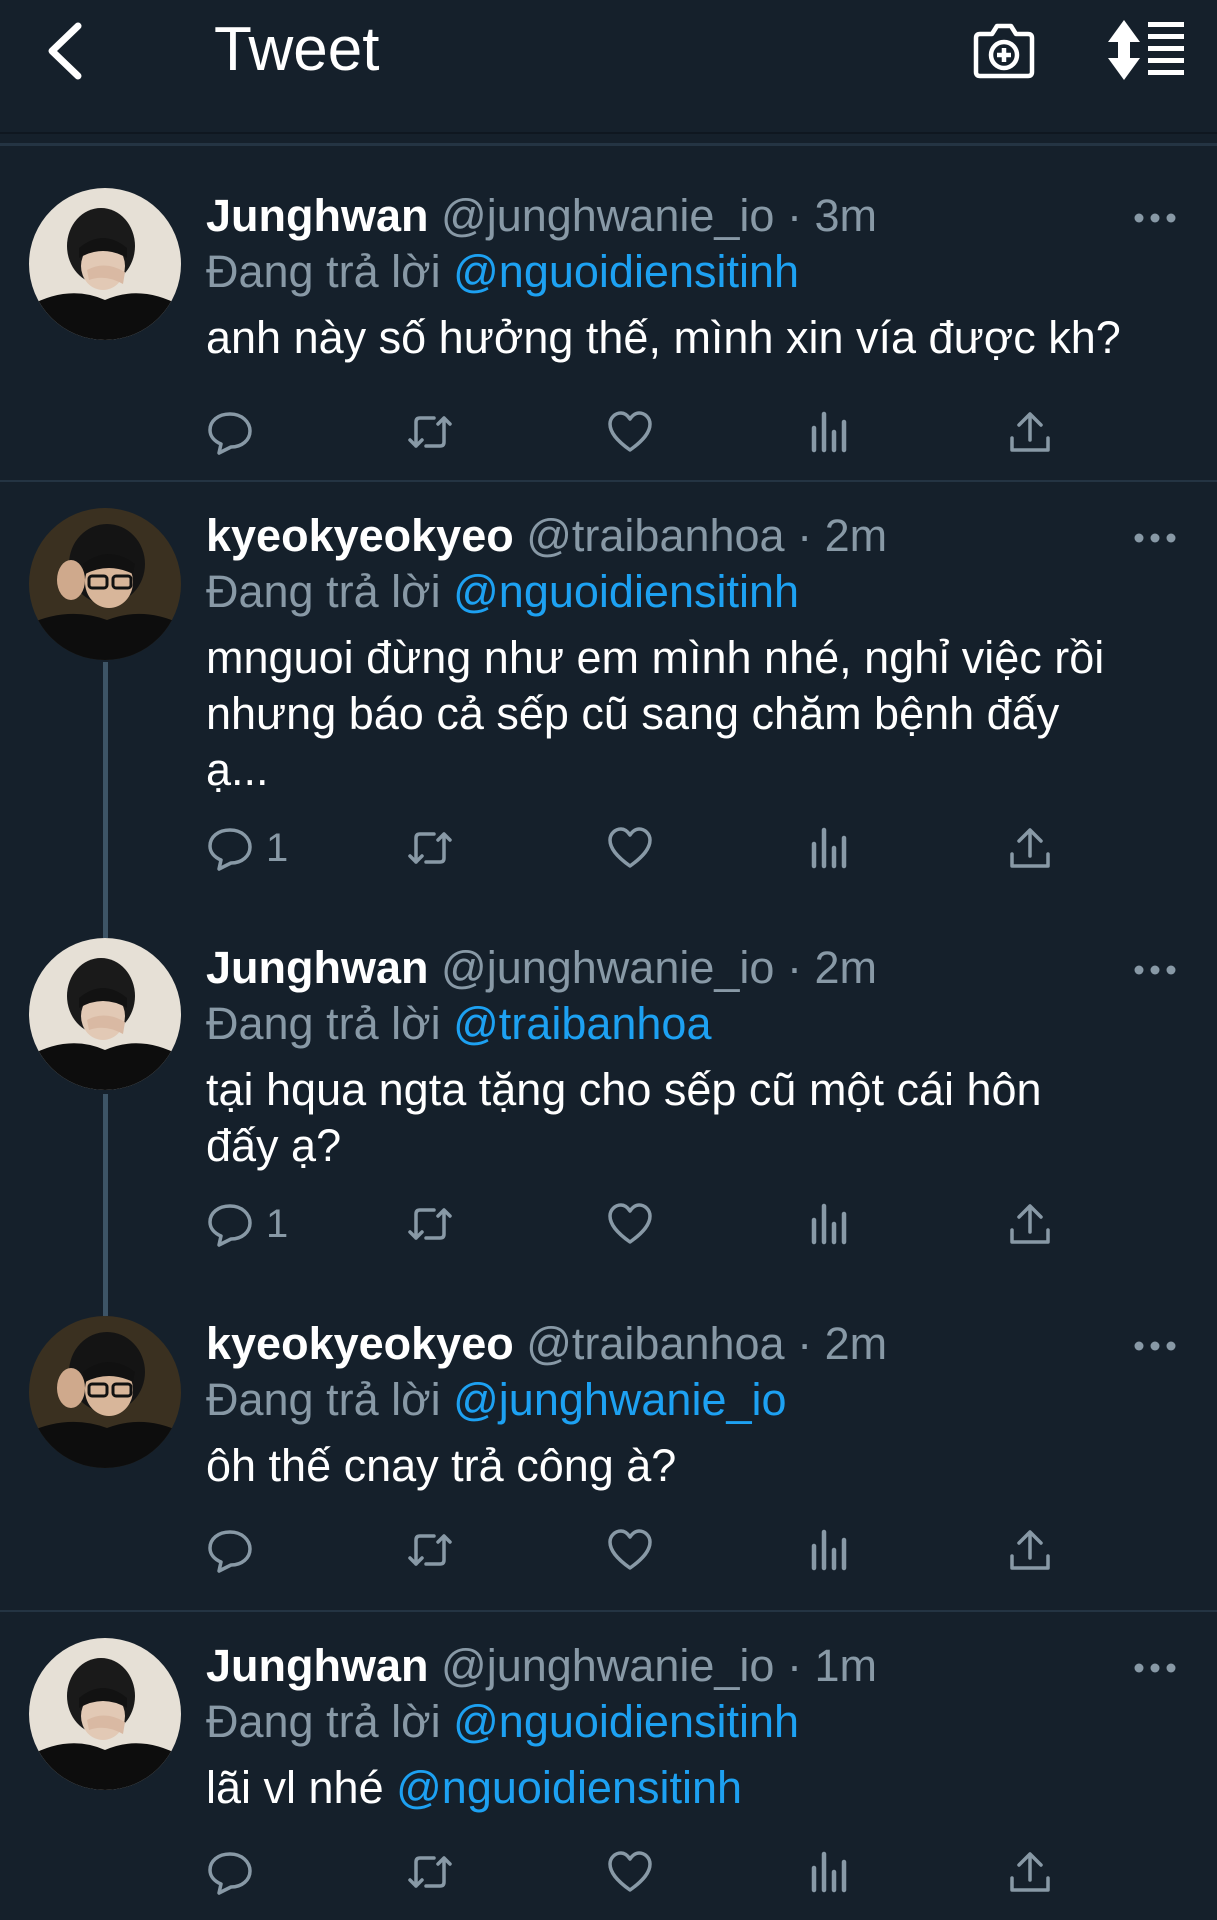 Image resolution: width=1217 pixels, height=1920 pixels. What do you see at coordinates (845, 1665) in the screenshot?
I see `timestamp: 1m` at bounding box center [845, 1665].